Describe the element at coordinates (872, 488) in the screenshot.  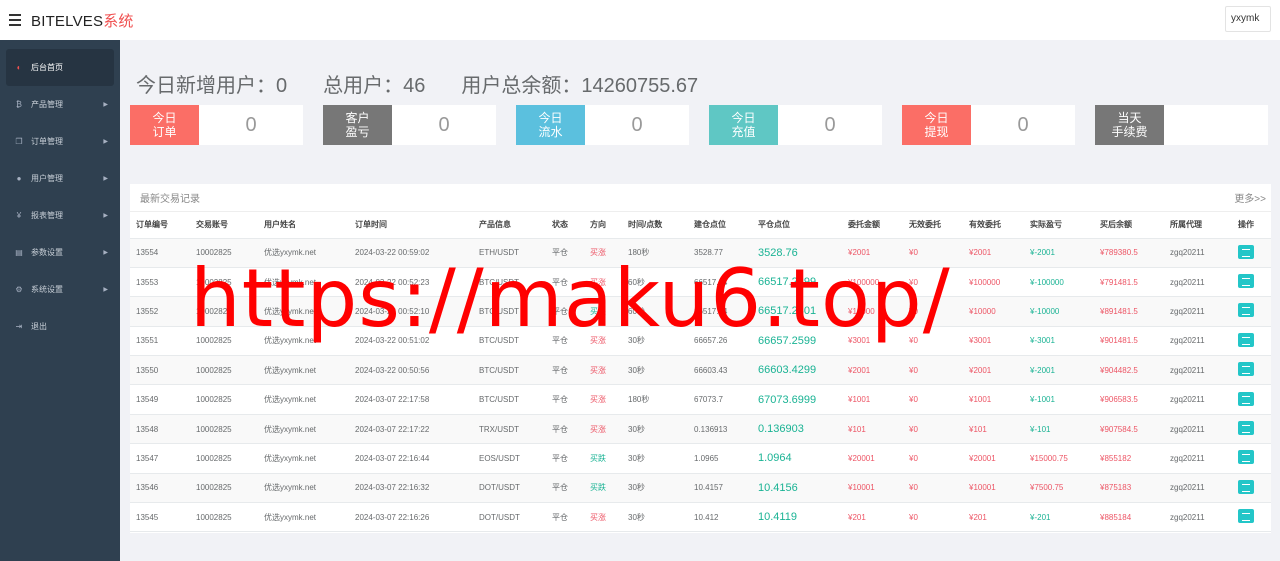
I see `table-cell: ¥10001` at that location.